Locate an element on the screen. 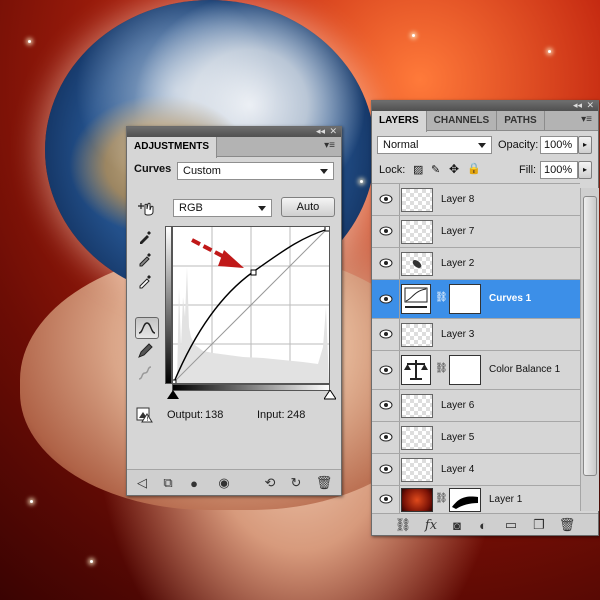 The width and height of the screenshot is (600, 600). reset-icon: ↻ is located at coordinates (296, 483).